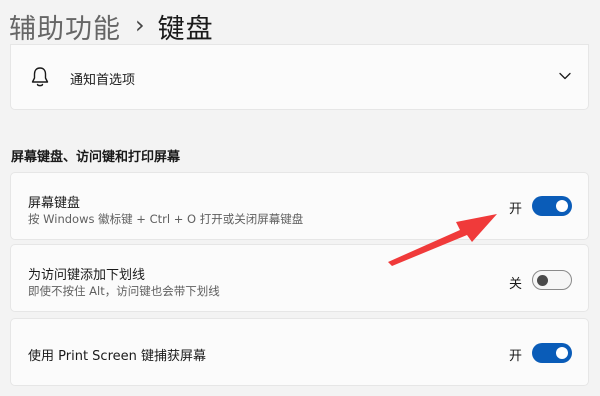 The height and width of the screenshot is (396, 600). I want to click on print-screen-toggle, so click(552, 353).